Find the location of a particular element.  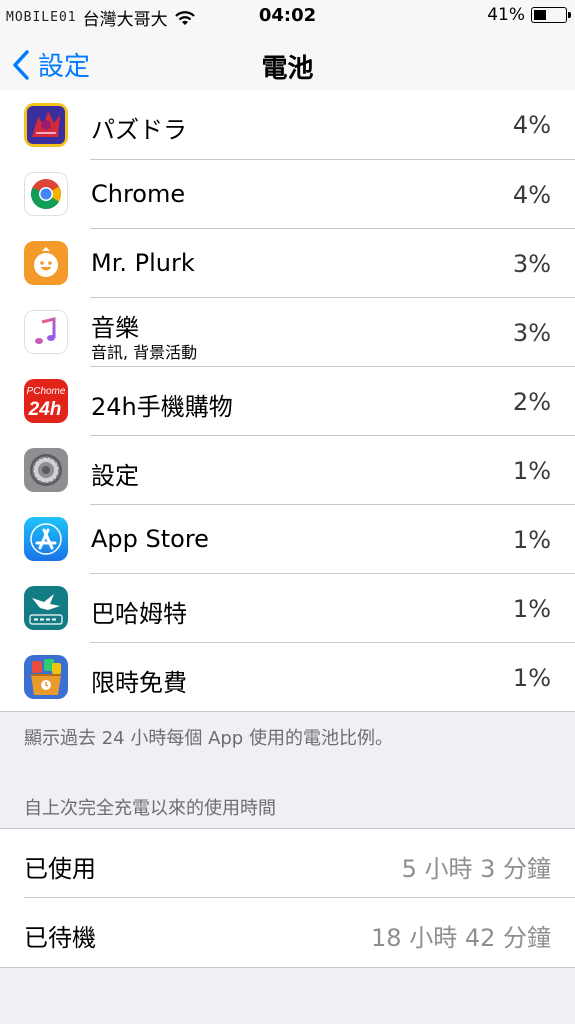

app-row-puzzle-and-dragons: パズドラ 4% is located at coordinates (287, 125).